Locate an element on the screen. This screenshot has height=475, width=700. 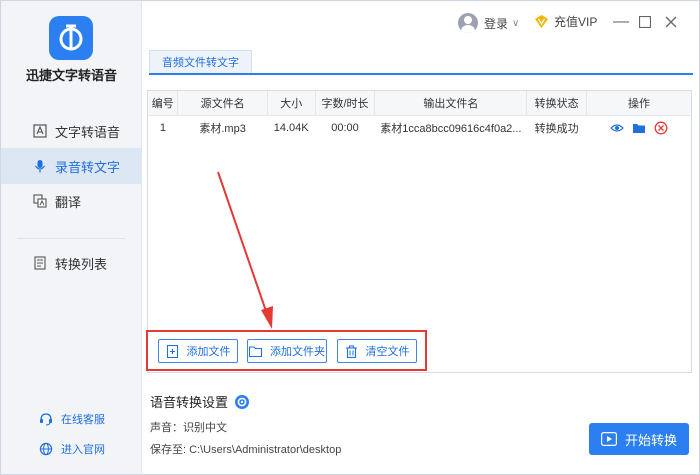
close-icon is located at coordinates (671, 22).